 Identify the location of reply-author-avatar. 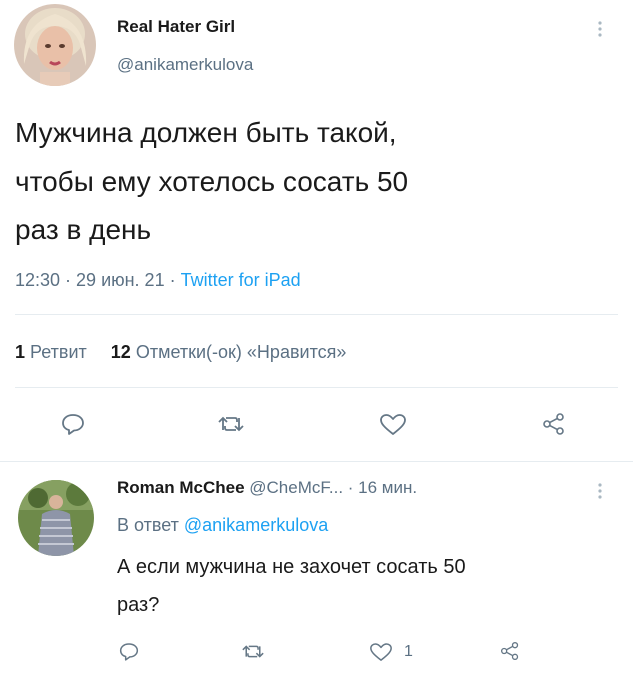
(56, 518).